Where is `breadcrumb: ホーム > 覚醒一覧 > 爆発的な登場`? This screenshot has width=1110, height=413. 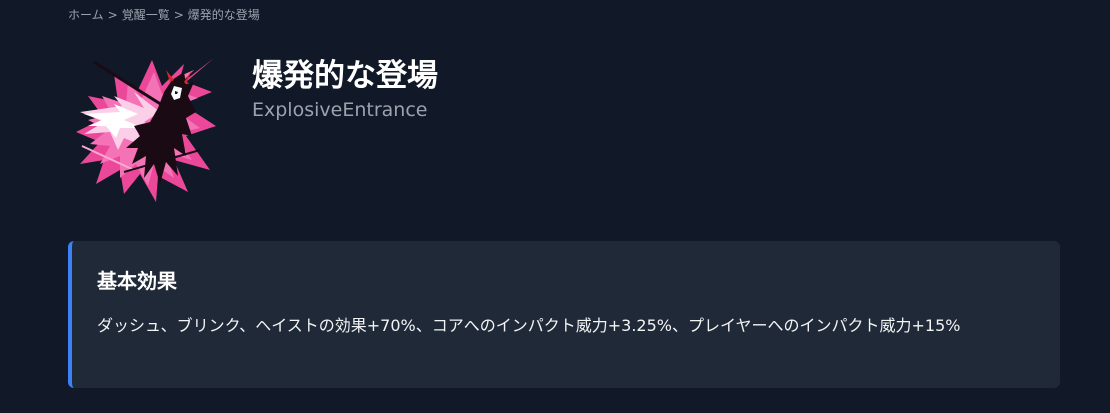 breadcrumb: ホーム > 覚醒一覧 > 爆発的な登場 is located at coordinates (164, 14).